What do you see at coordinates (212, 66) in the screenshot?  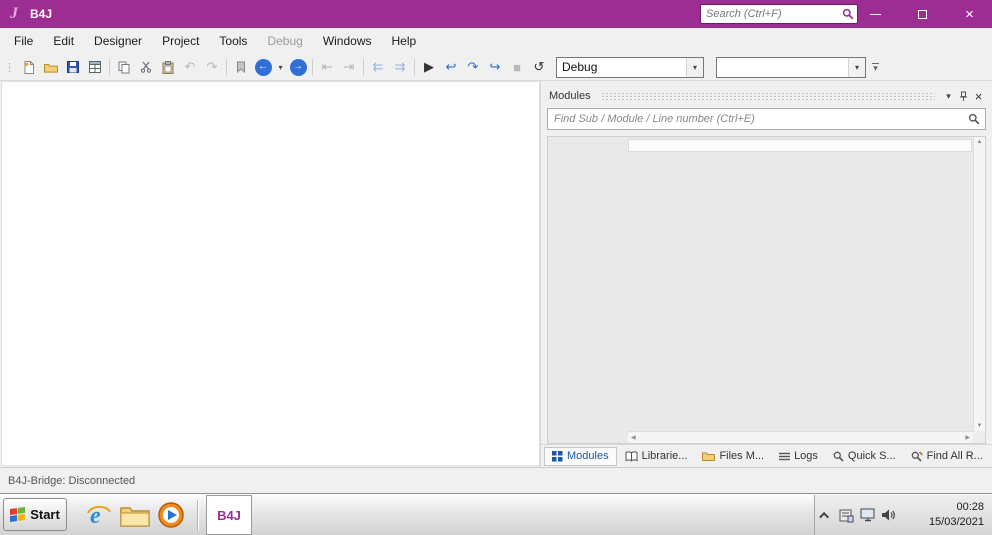 I see `redo-button: ↷` at bounding box center [212, 66].